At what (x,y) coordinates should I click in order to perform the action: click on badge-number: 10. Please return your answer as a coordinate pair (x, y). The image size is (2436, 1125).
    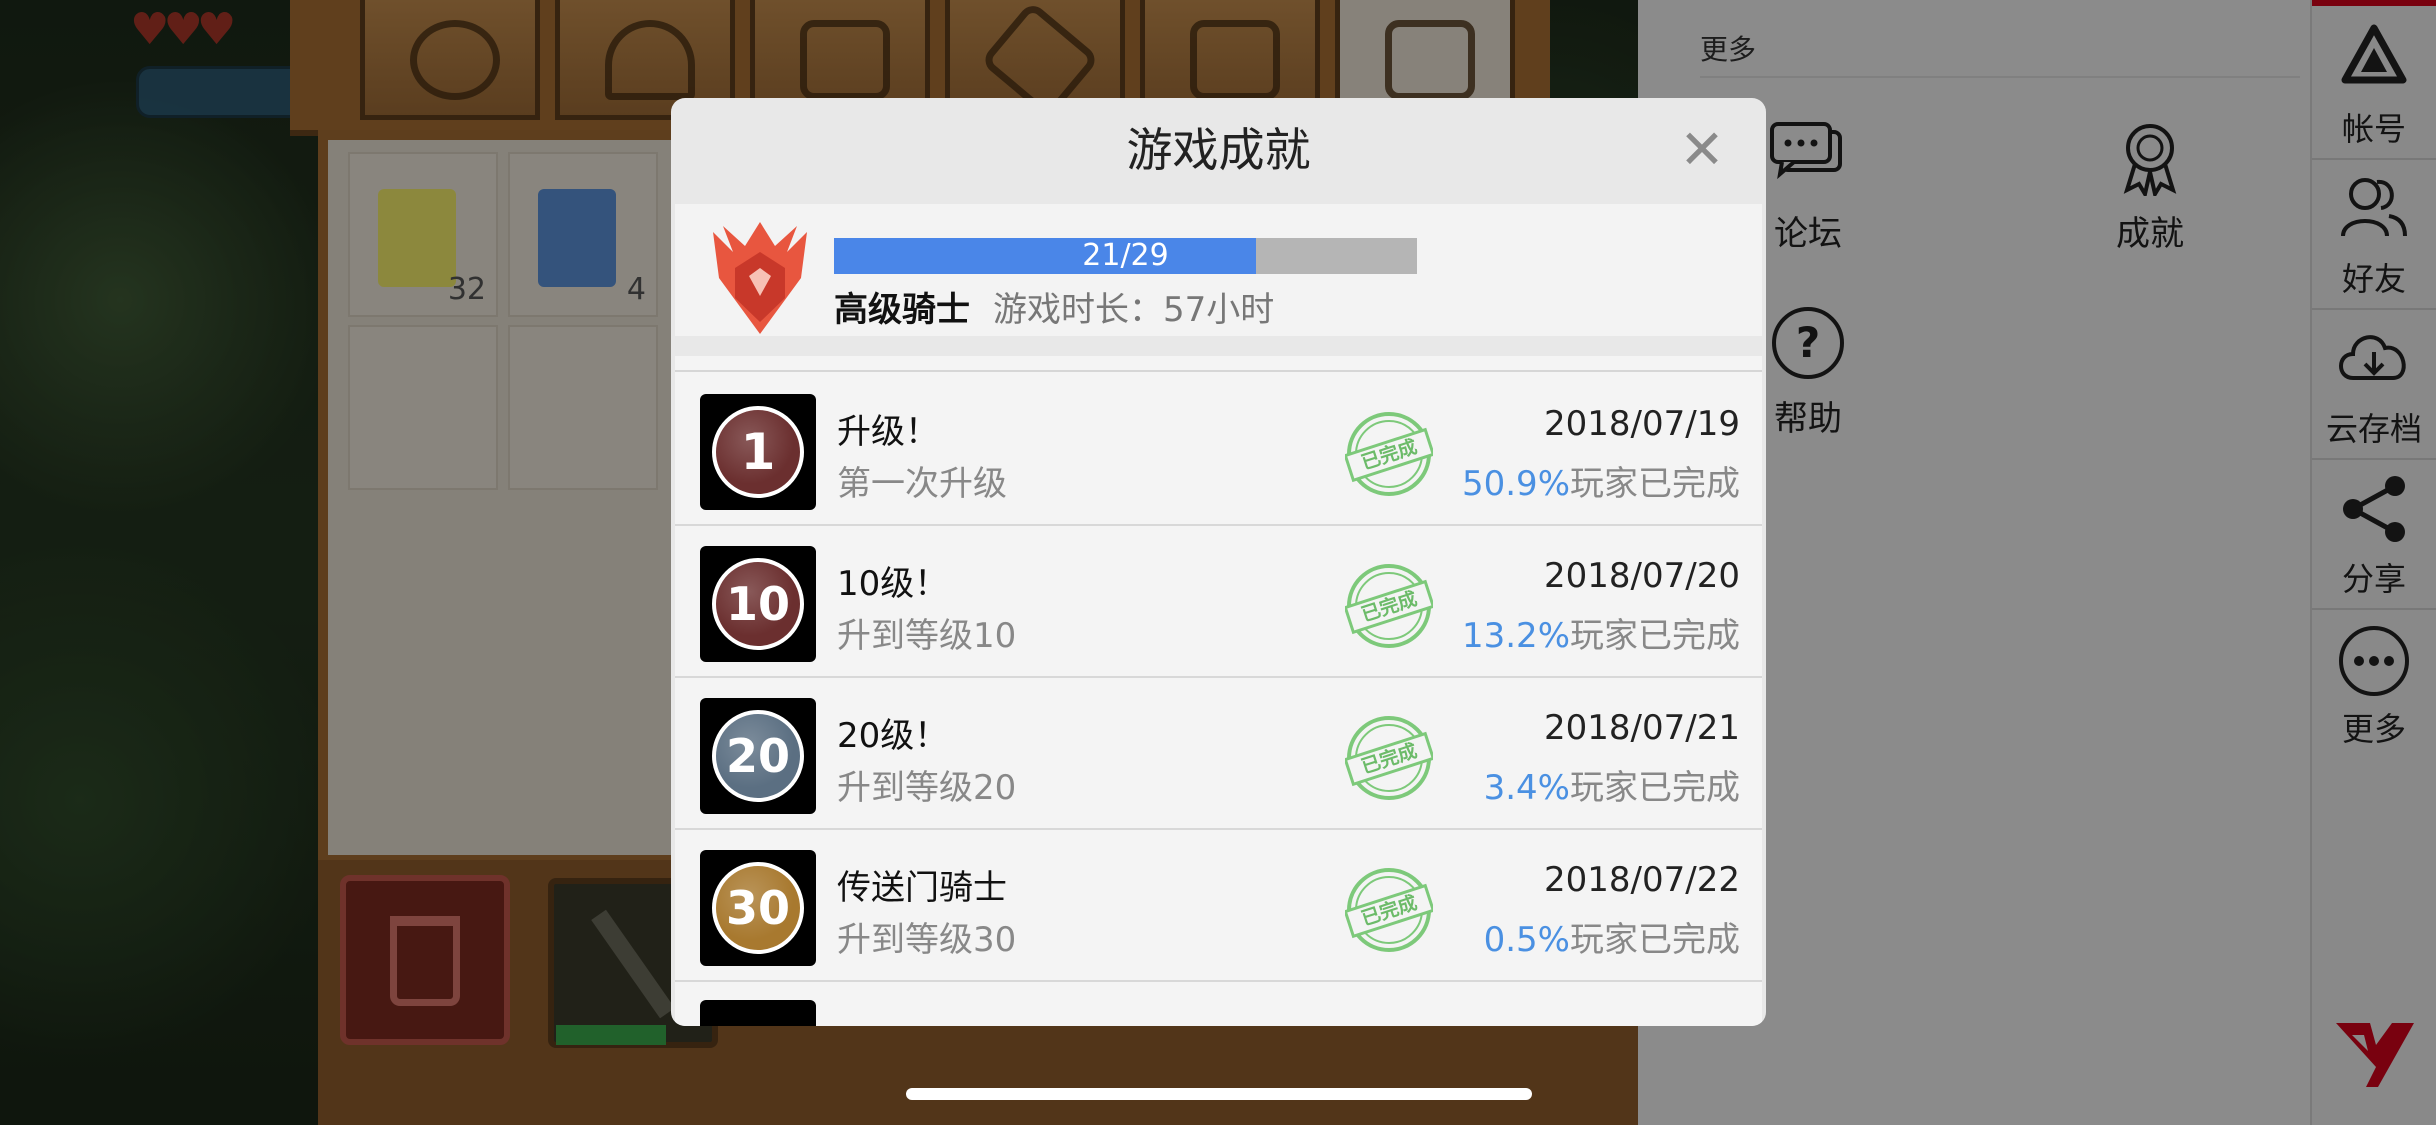
    Looking at the image, I should click on (758, 604).